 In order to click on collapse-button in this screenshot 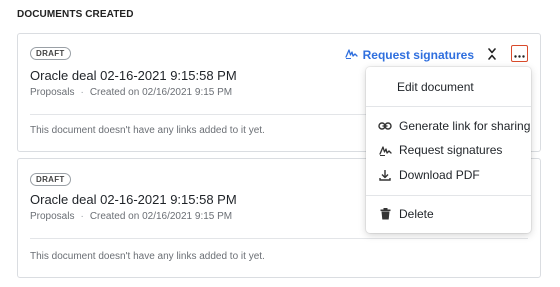, I will do `click(492, 56)`.